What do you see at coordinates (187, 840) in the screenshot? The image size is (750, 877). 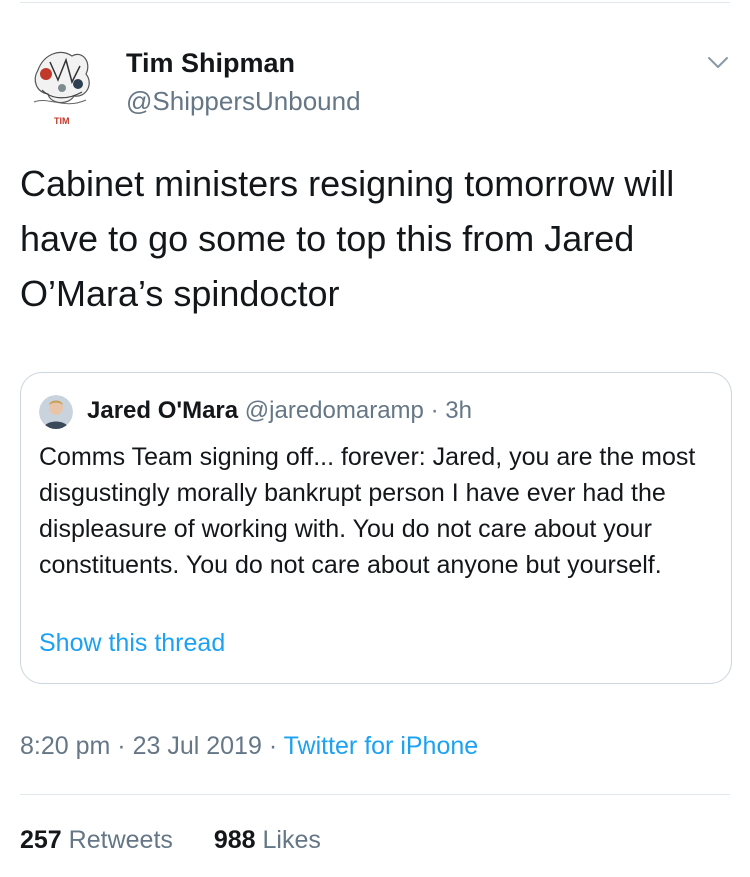 I see `tweet-stats: 257 Retweets 988 Likes` at bounding box center [187, 840].